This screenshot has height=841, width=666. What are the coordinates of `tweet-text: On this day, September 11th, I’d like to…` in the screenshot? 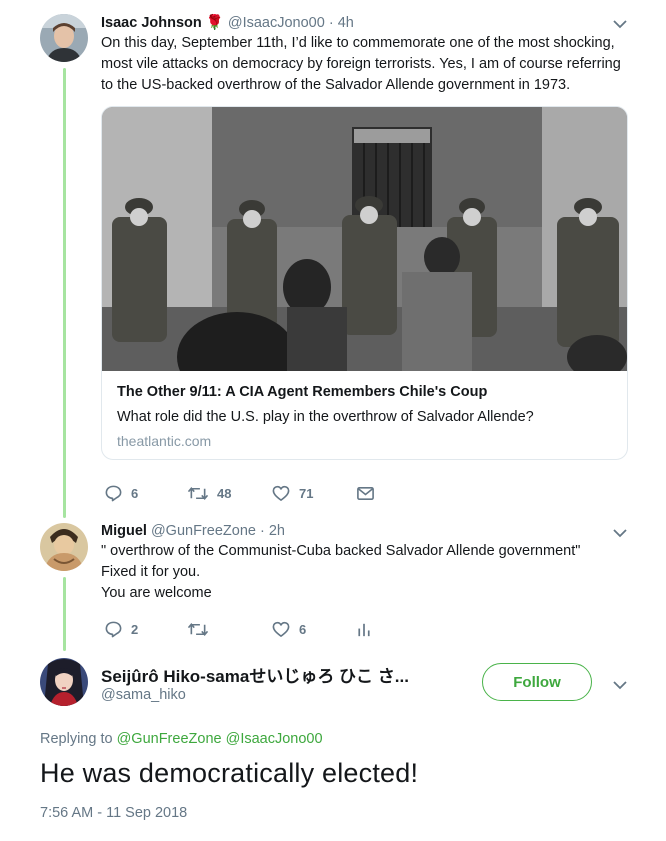 It's located at (366, 64).